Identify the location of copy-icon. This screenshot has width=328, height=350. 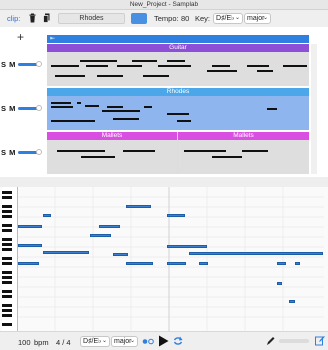
(46, 18).